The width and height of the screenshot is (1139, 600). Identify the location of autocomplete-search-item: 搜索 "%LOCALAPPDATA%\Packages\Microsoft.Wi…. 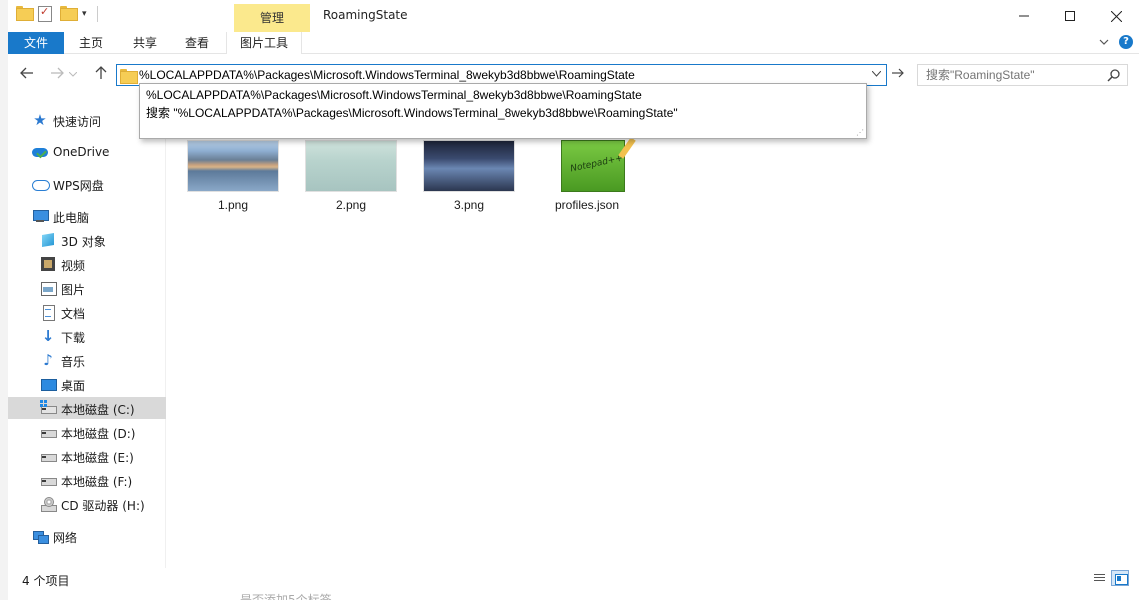
(412, 113).